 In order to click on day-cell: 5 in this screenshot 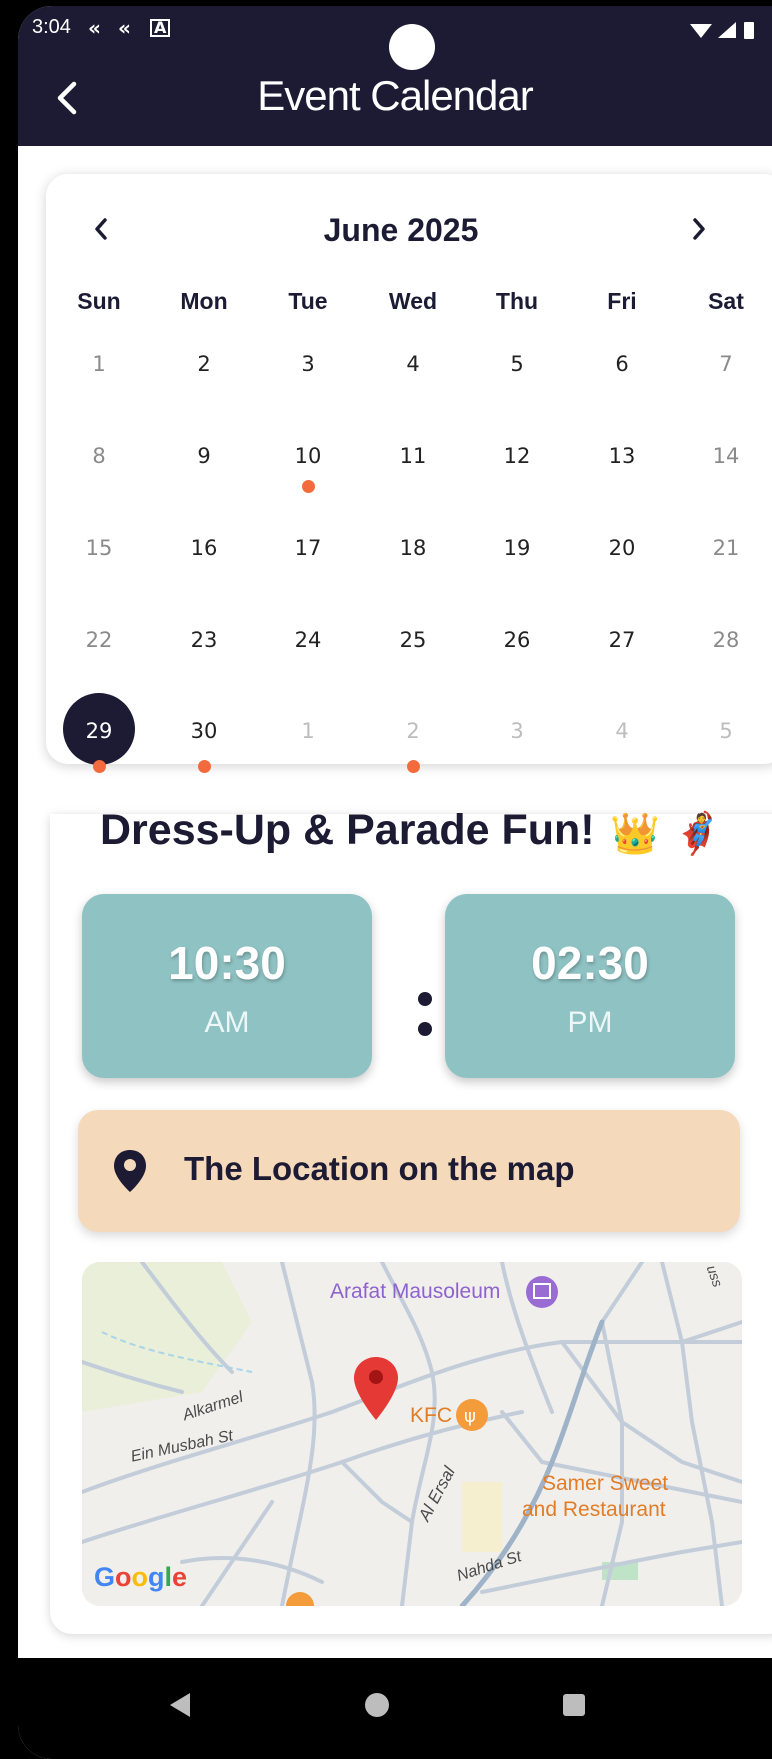, I will do `click(517, 364)`.